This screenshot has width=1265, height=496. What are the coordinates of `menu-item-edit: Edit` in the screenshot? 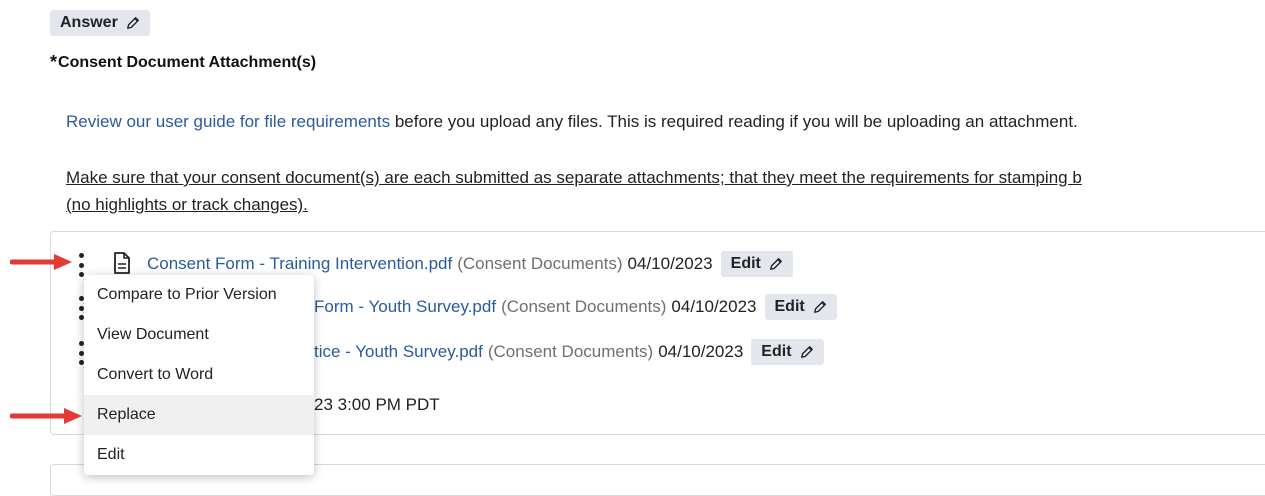 It's located at (199, 455).